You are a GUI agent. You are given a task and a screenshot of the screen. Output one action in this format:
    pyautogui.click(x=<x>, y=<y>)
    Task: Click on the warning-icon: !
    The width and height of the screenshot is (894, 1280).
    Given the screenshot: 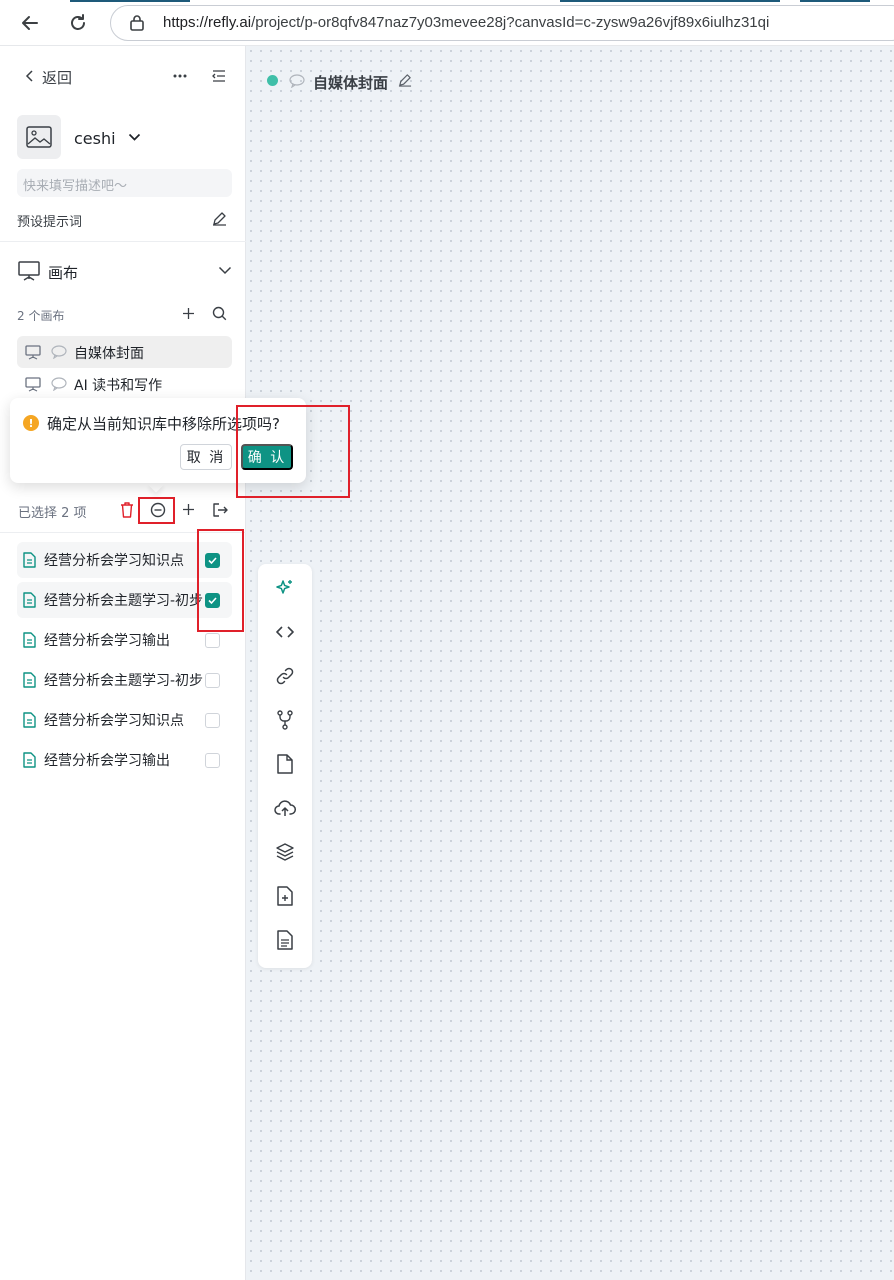 What is the action you would take?
    pyautogui.click(x=31, y=423)
    